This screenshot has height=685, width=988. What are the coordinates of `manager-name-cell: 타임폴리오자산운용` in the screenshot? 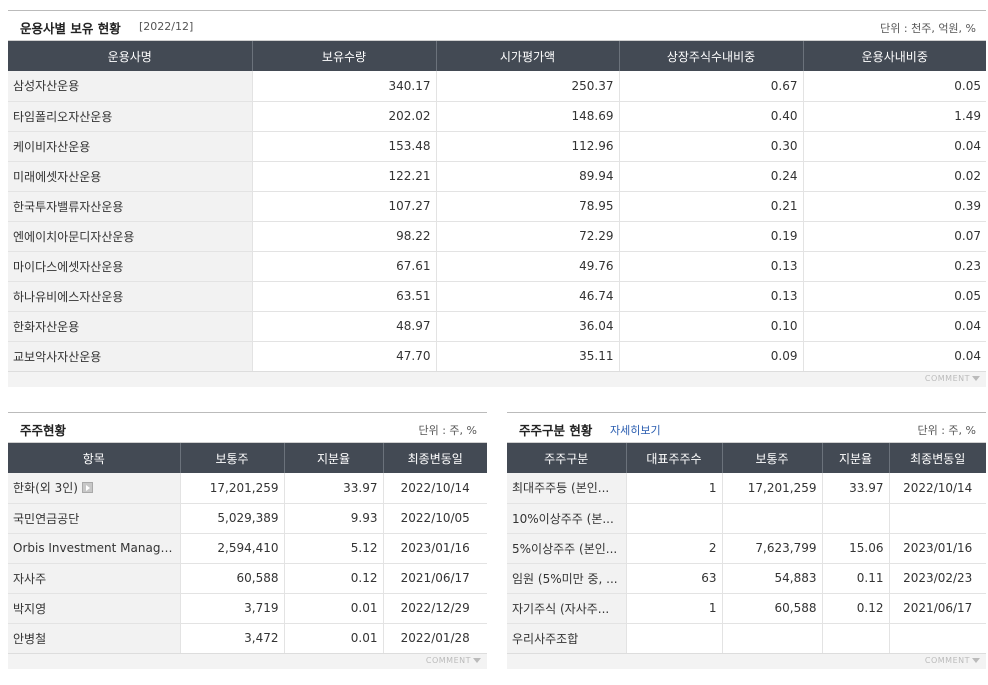 It's located at (130, 115).